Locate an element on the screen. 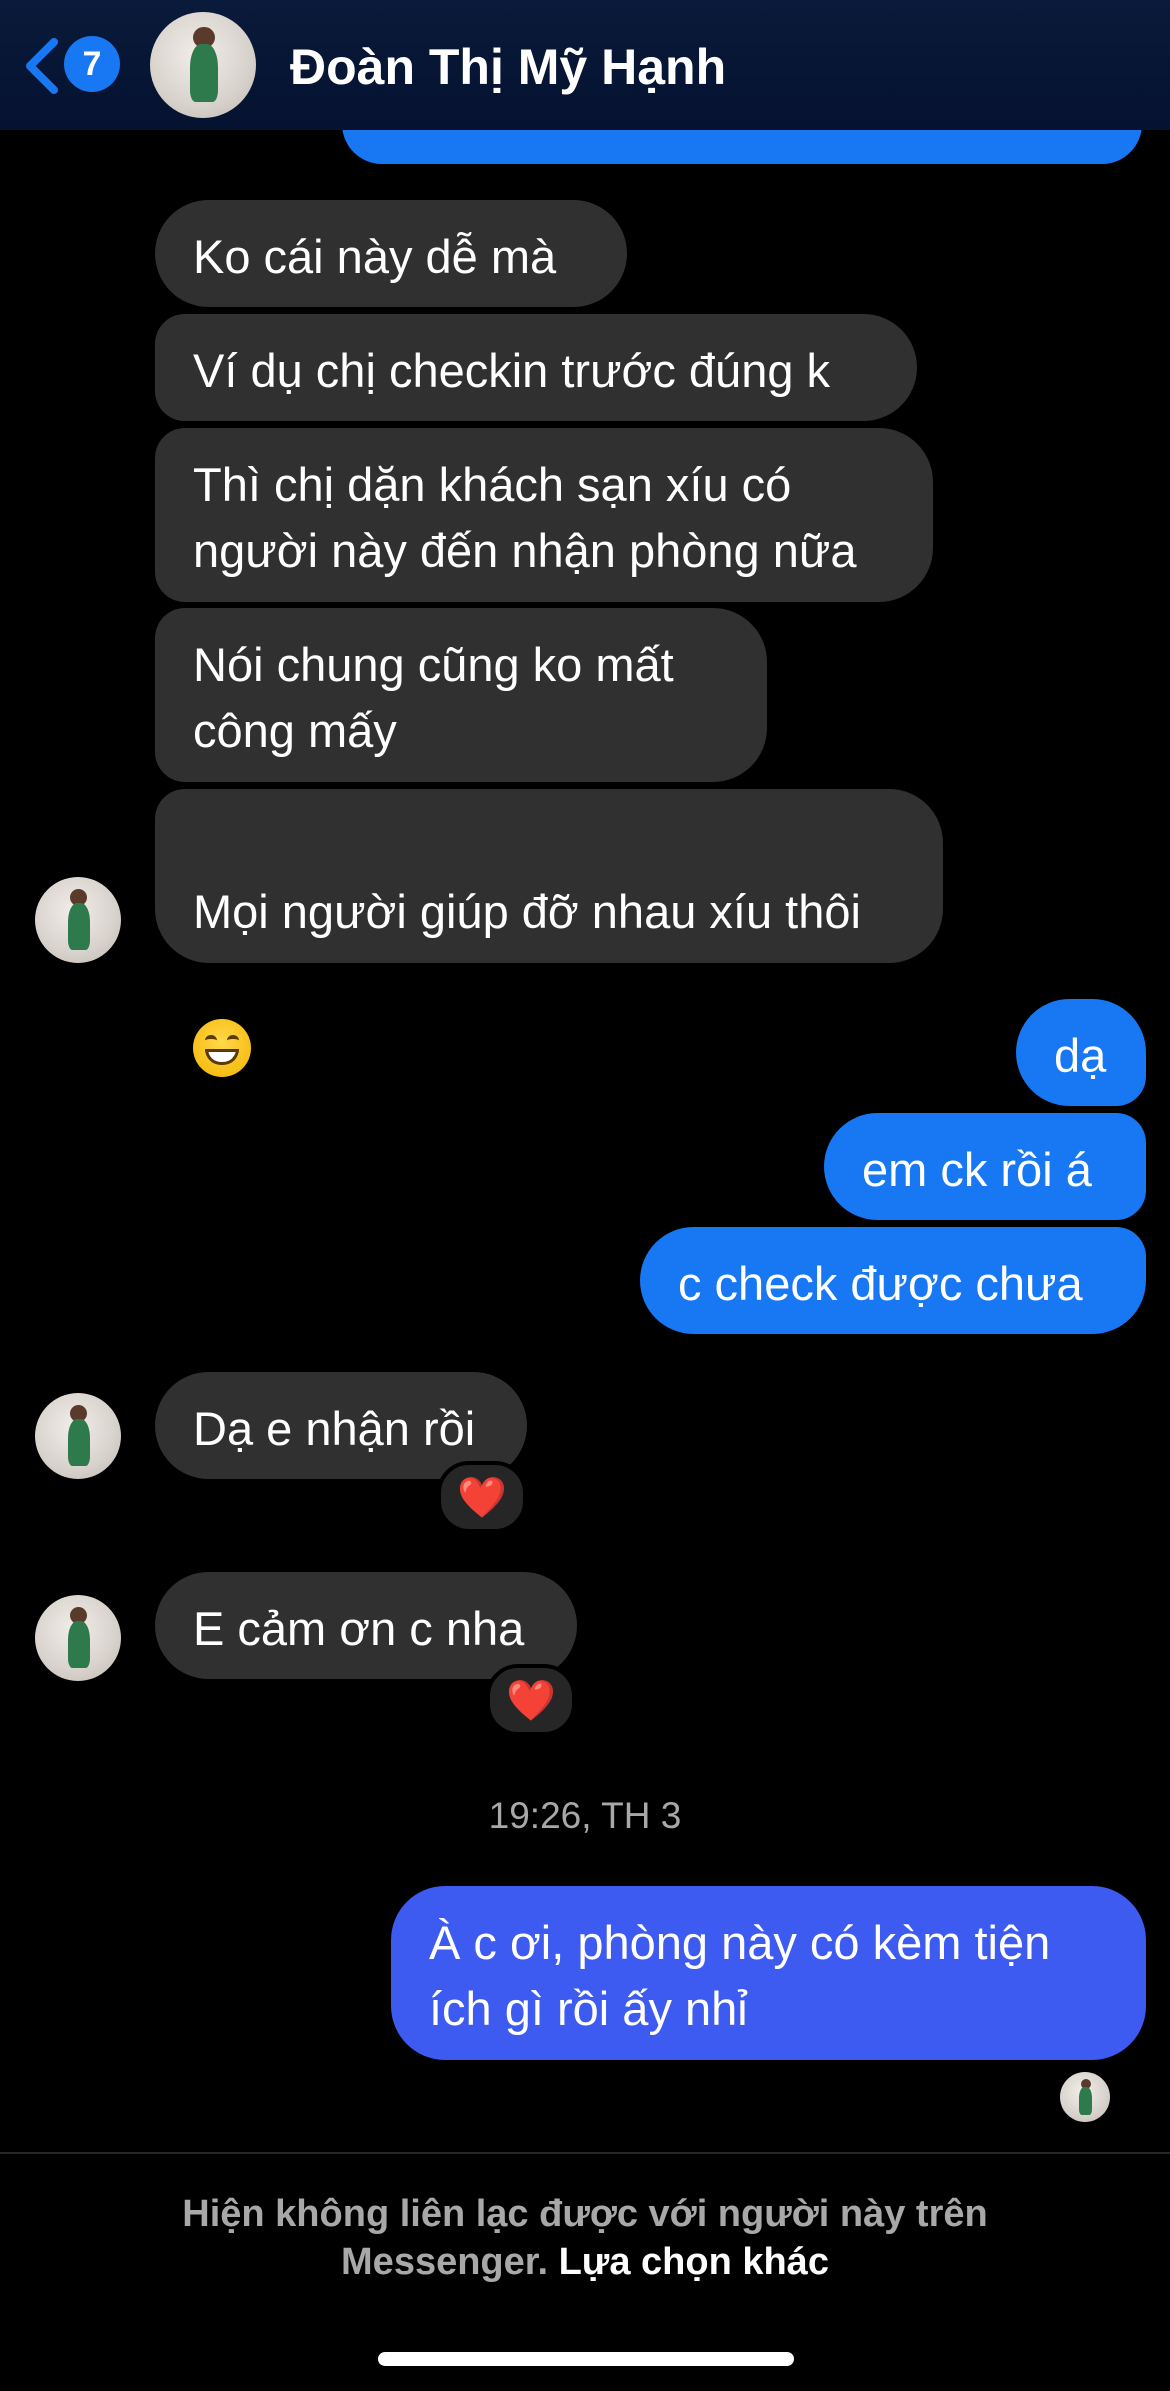  message-bubble-outgoing: c check được chưa is located at coordinates (893, 1280).